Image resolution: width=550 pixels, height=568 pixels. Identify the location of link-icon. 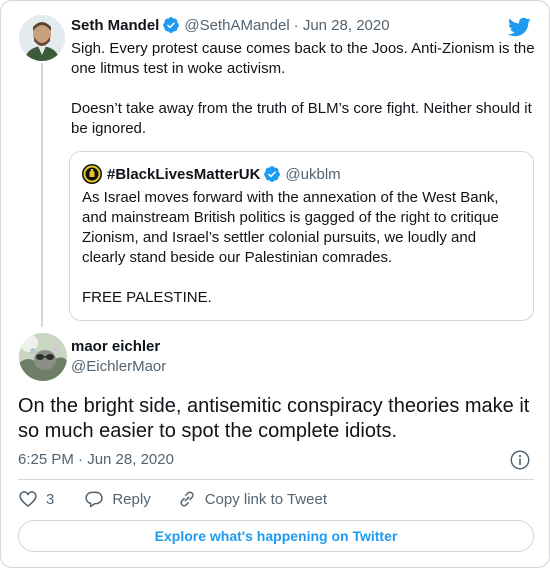
(187, 499).